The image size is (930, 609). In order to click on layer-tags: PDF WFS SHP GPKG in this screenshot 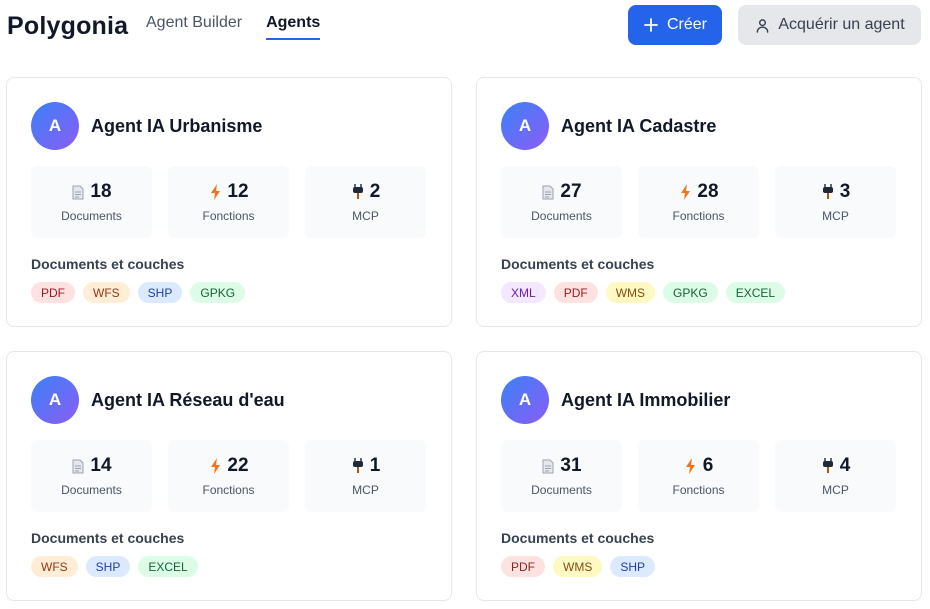, I will do `click(138, 292)`.